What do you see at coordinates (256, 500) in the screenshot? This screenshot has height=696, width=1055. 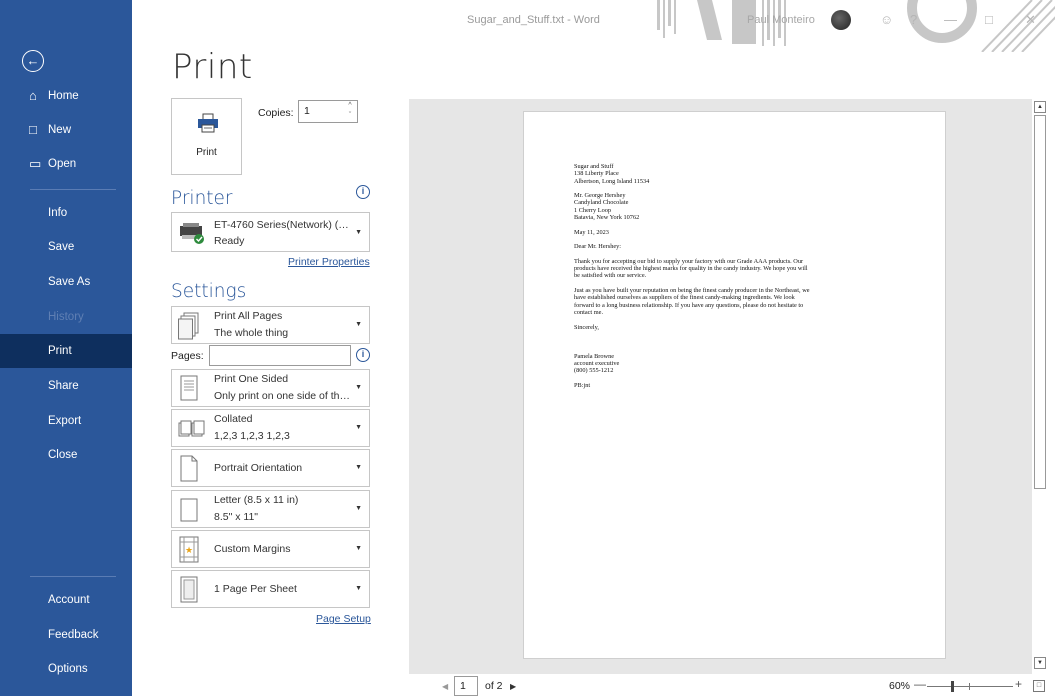 I see `paper-size-title: Letter (8.5 x 11 in)` at bounding box center [256, 500].